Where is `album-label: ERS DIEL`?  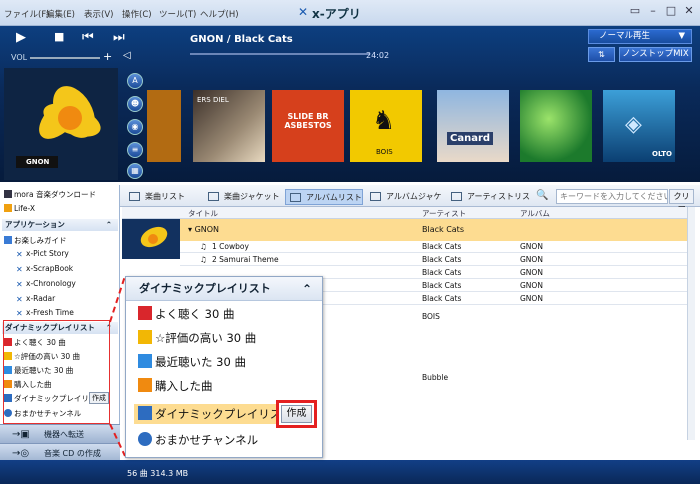 album-label: ERS DIEL is located at coordinates (213, 100).